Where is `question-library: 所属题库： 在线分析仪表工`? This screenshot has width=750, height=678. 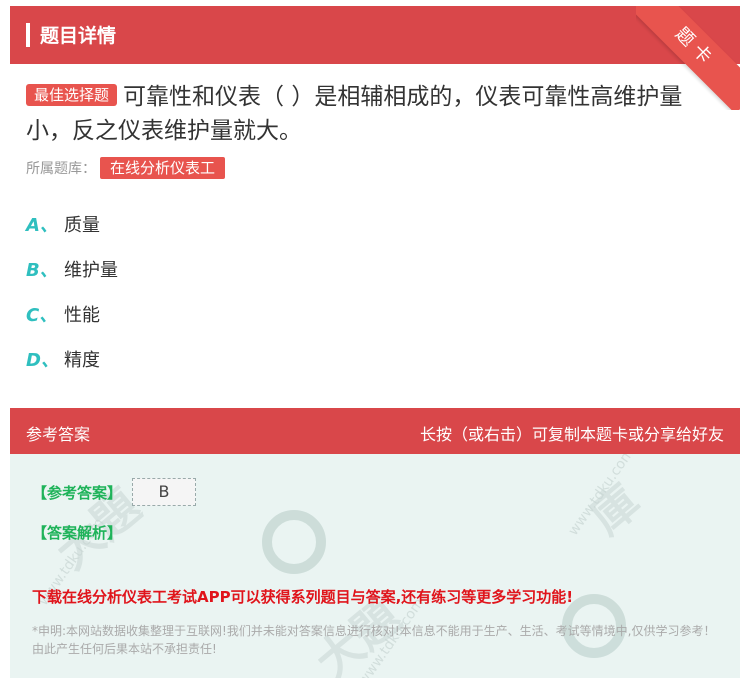 question-library: 所属题库： 在线分析仪表工 is located at coordinates (126, 168).